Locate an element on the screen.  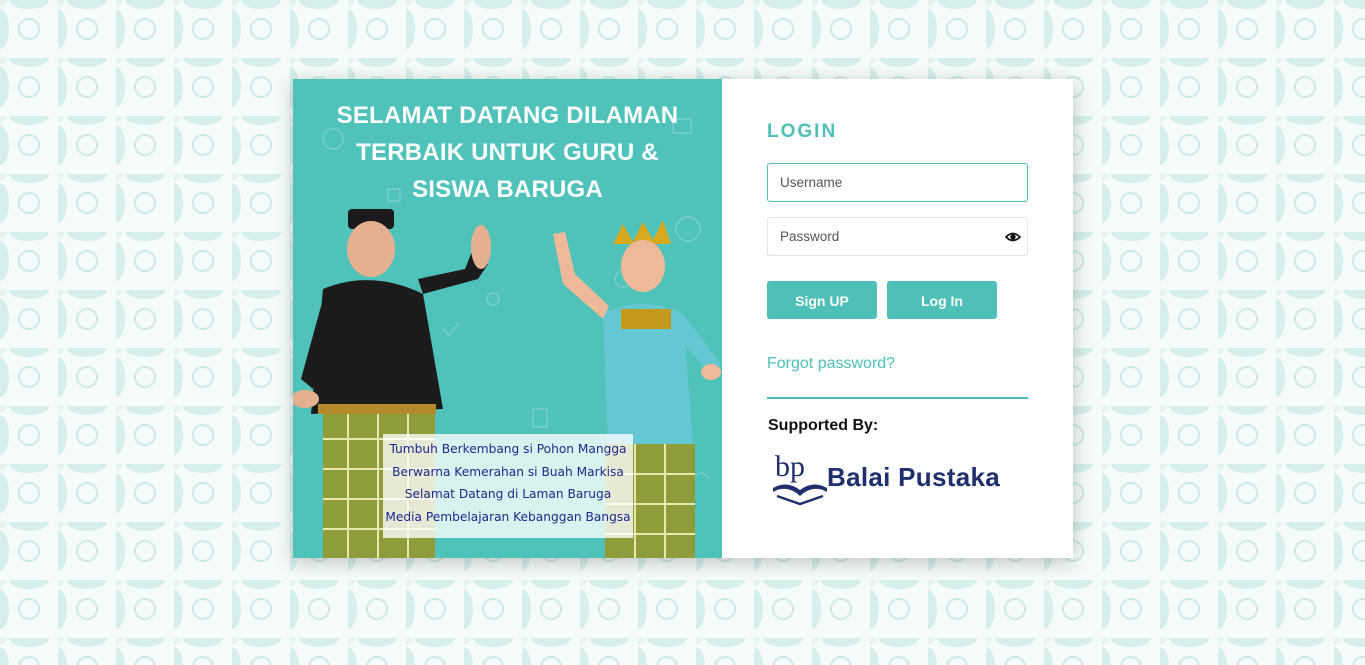
username-input is located at coordinates (884, 182).